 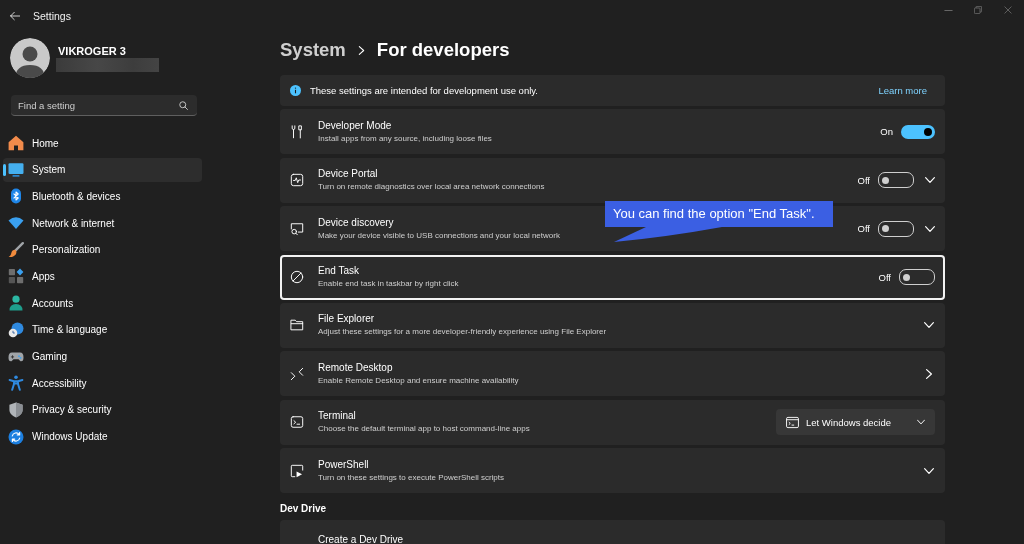 I want to click on bluetooth-icon, so click(x=16, y=196).